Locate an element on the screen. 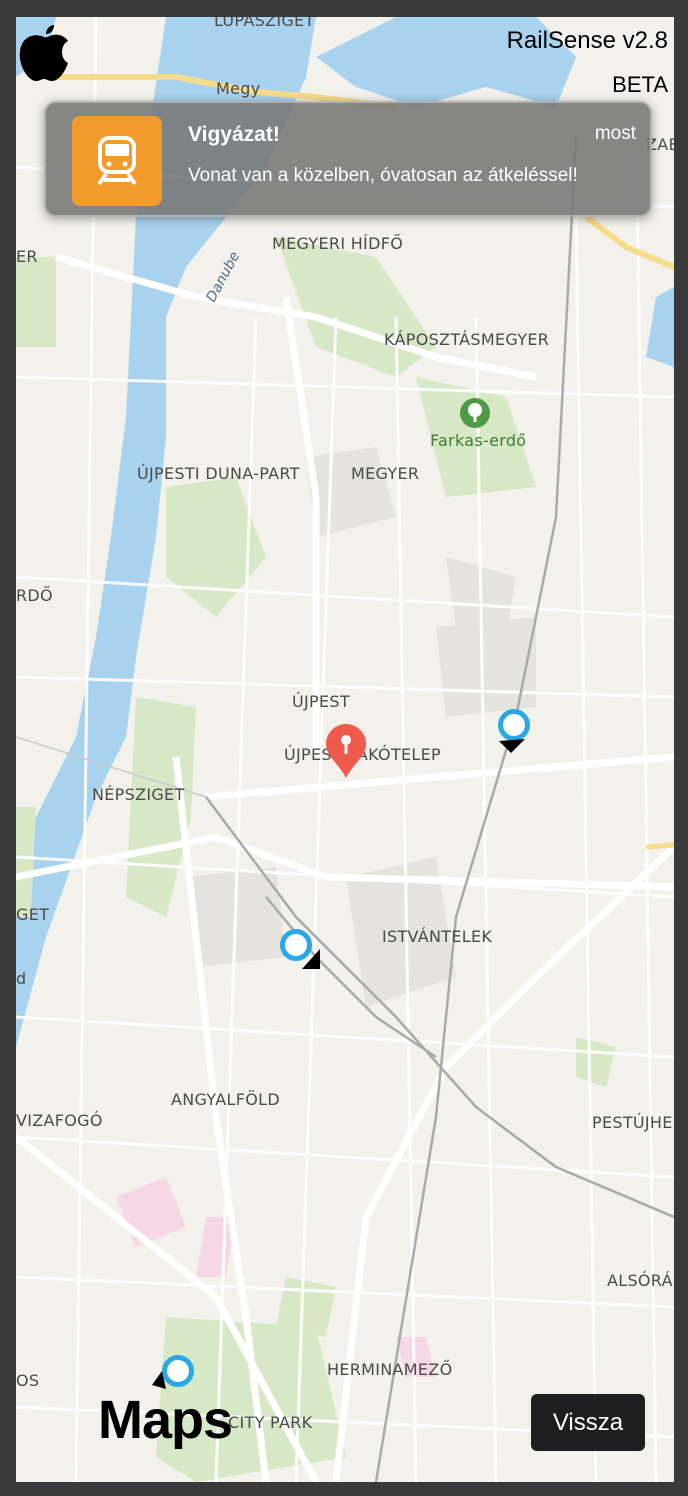 The width and height of the screenshot is (688, 1496). app-title: RailSense v2.8 is located at coordinates (587, 40).